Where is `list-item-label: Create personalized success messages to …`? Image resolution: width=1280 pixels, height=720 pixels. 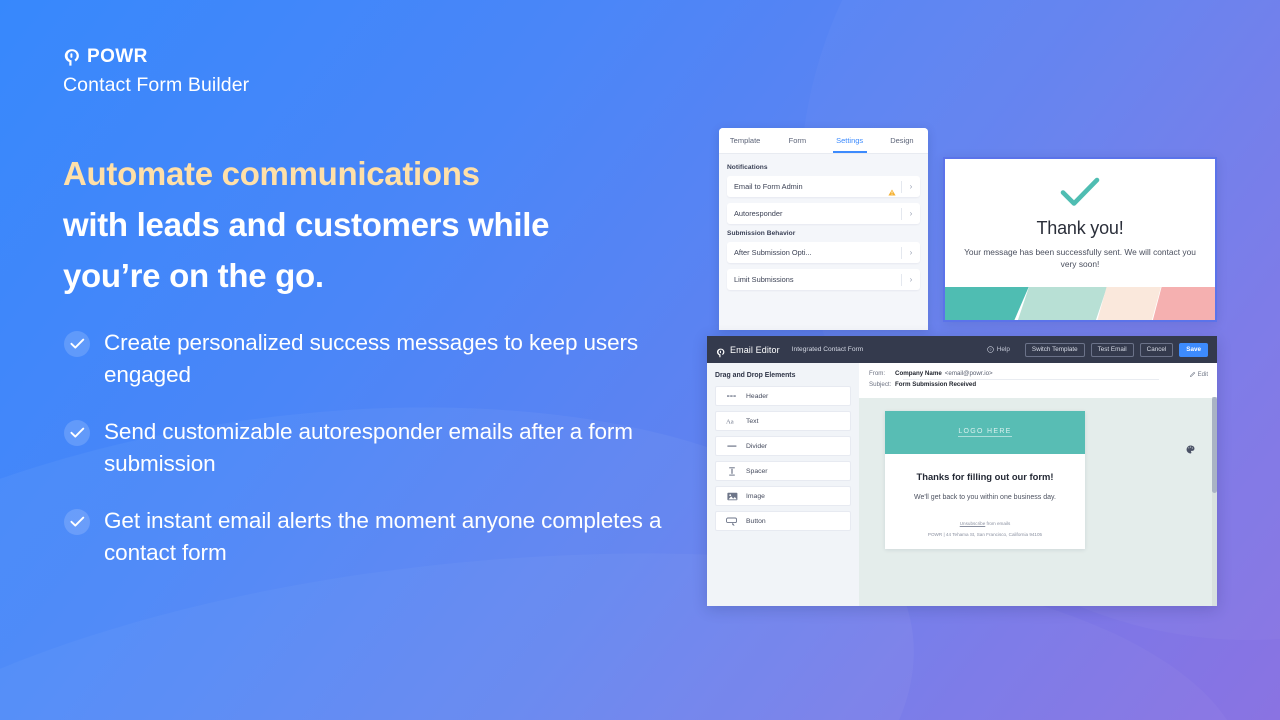 list-item-label: Create personalized success messages to … is located at coordinates (371, 358).